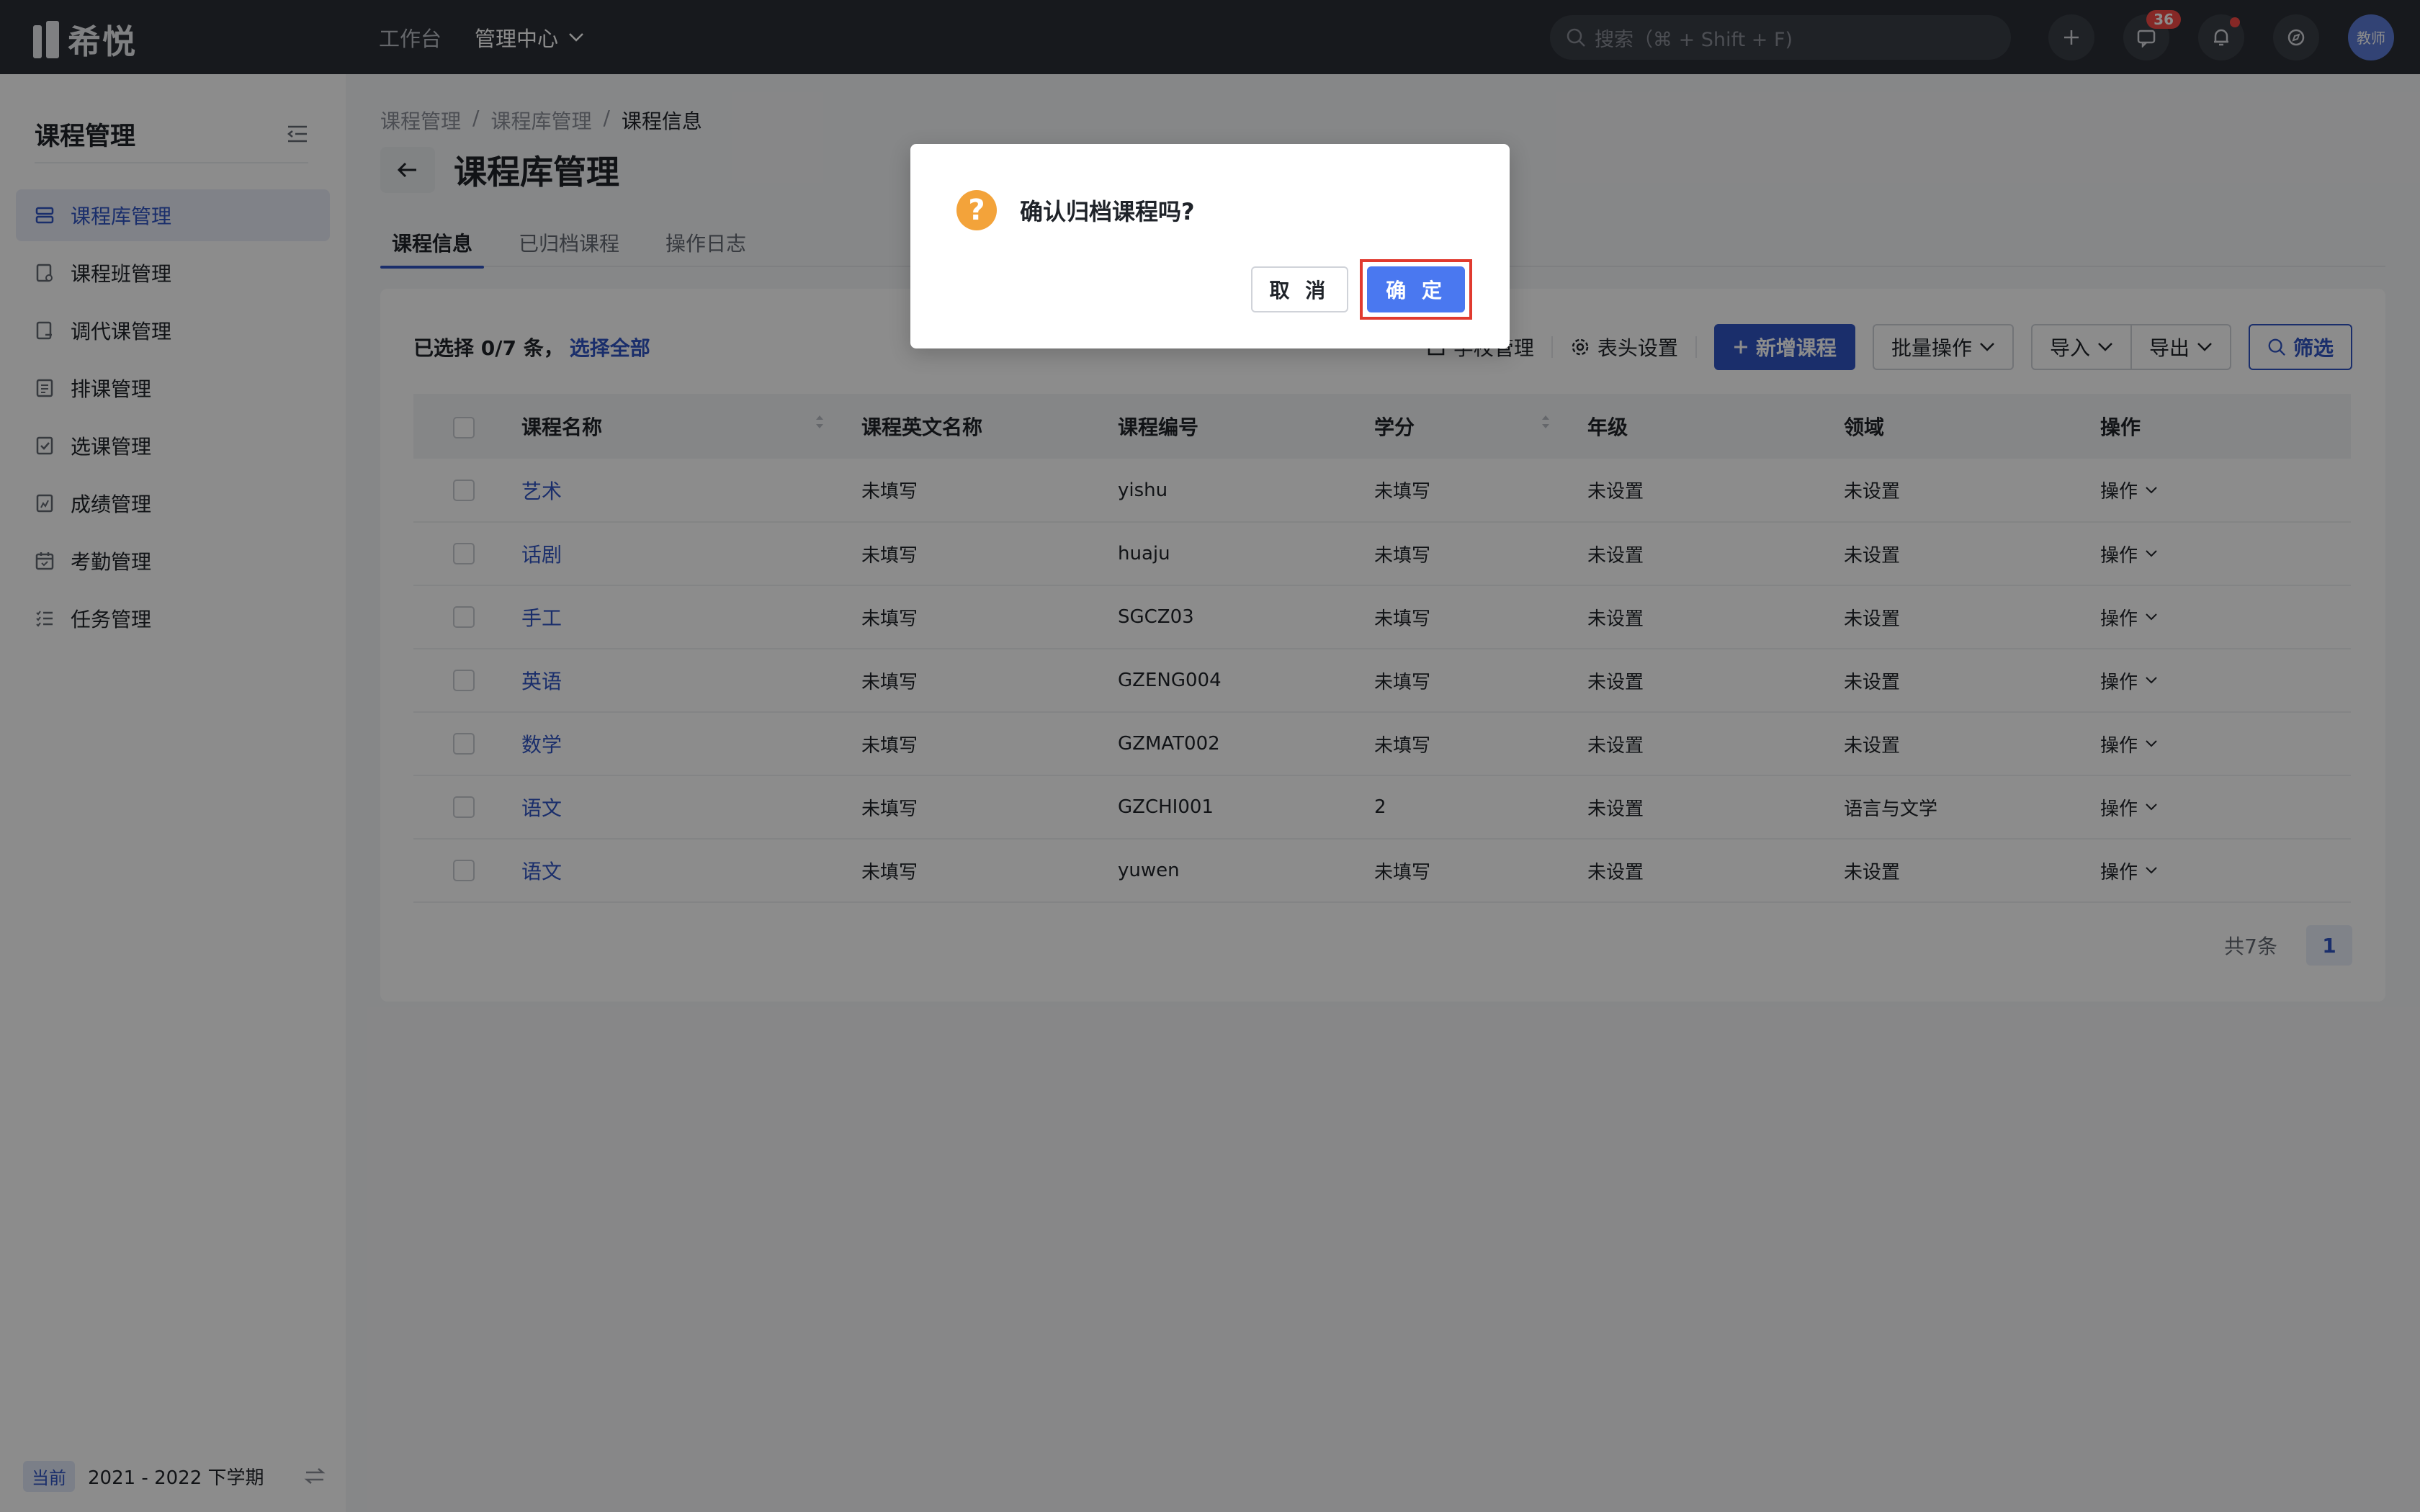 The height and width of the screenshot is (1512, 2420). I want to click on ok-button-highlight: 确 定, so click(1416, 289).